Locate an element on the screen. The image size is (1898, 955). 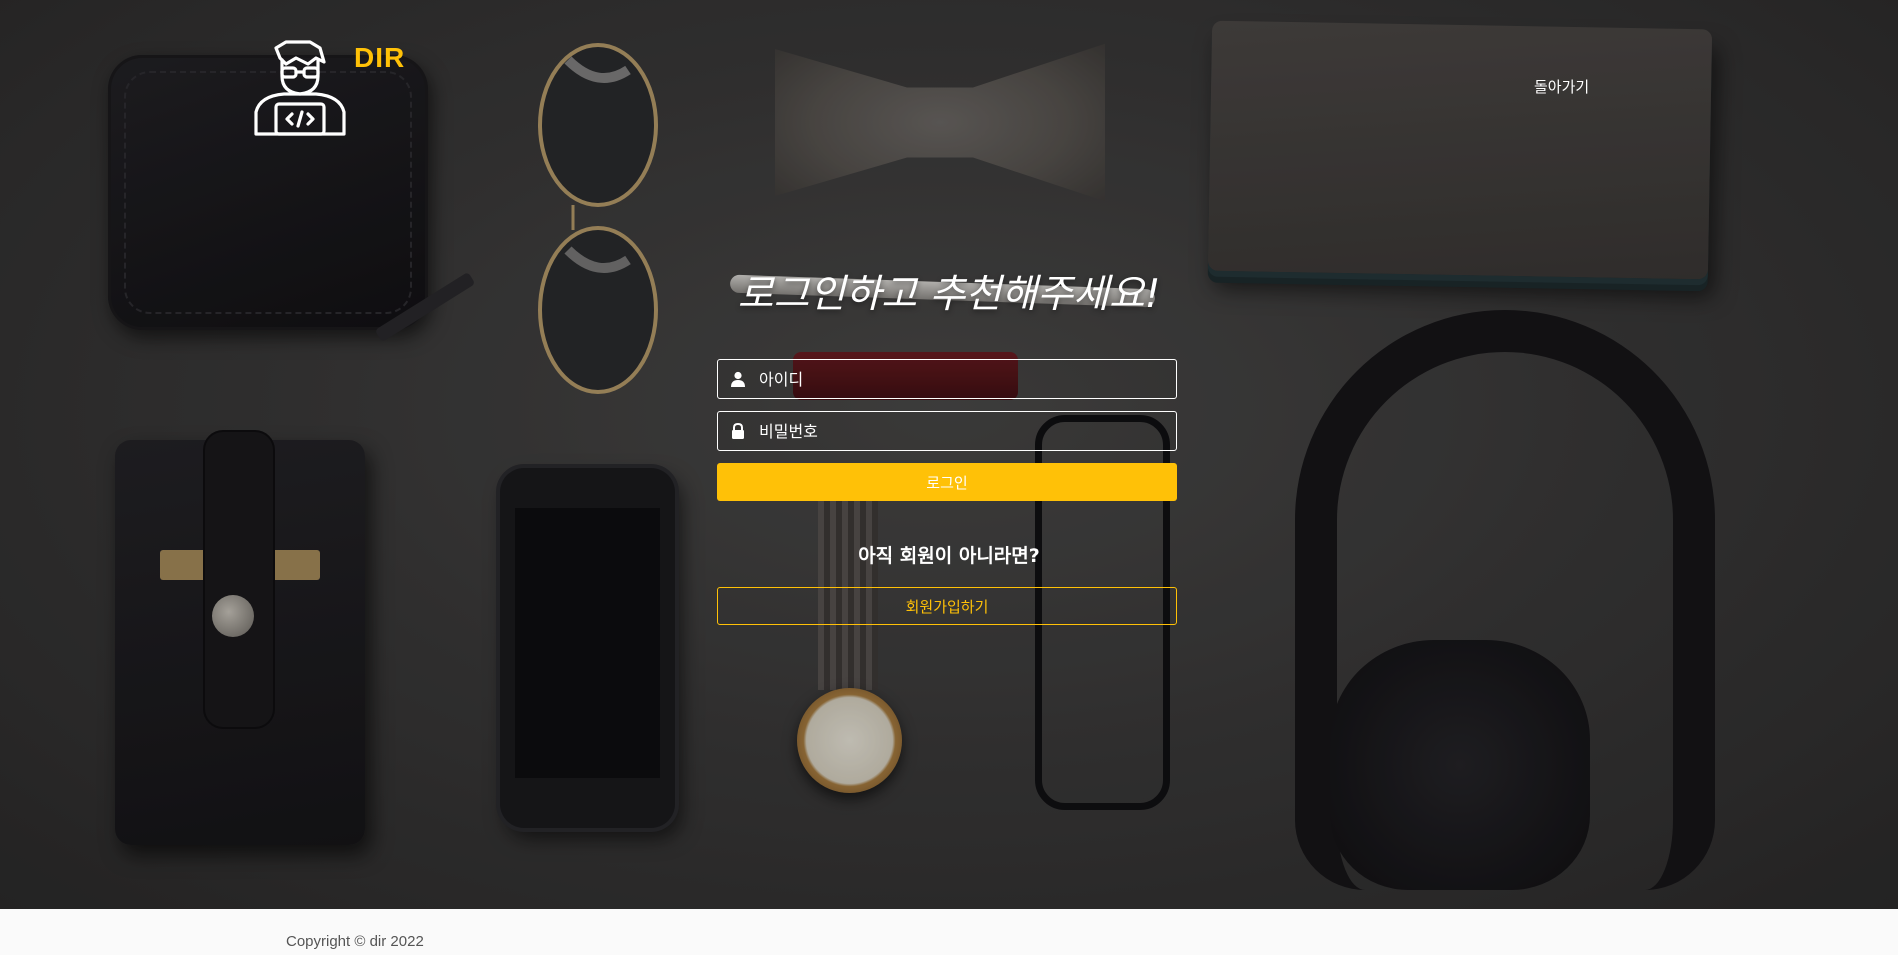
id-field is located at coordinates (947, 379).